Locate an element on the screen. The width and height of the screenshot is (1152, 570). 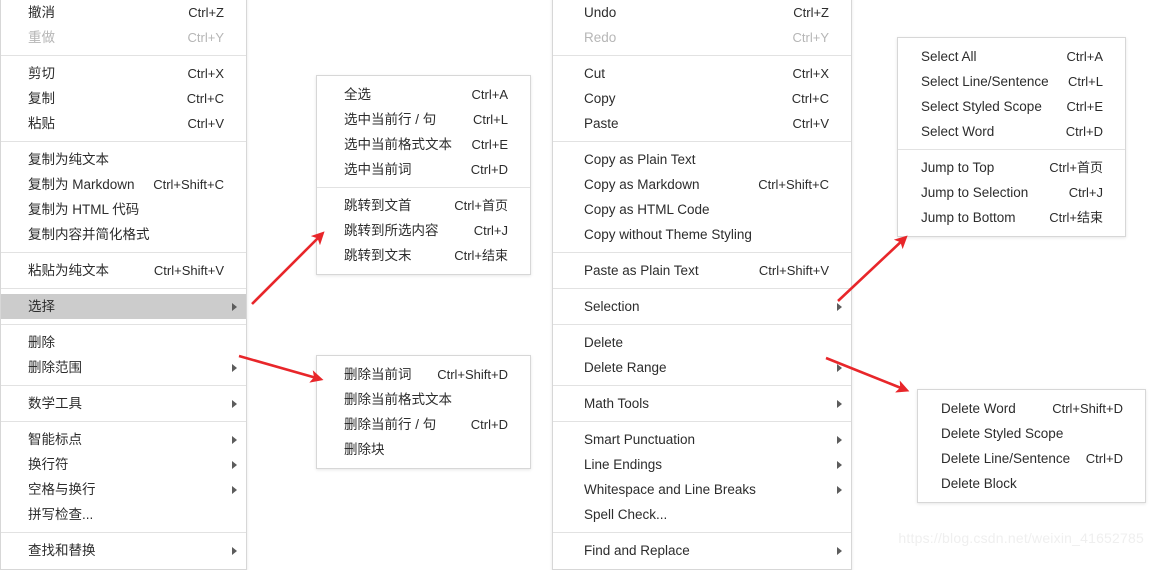
menu-item: 复制 Ctrl+C is located at coordinates (123, 98).